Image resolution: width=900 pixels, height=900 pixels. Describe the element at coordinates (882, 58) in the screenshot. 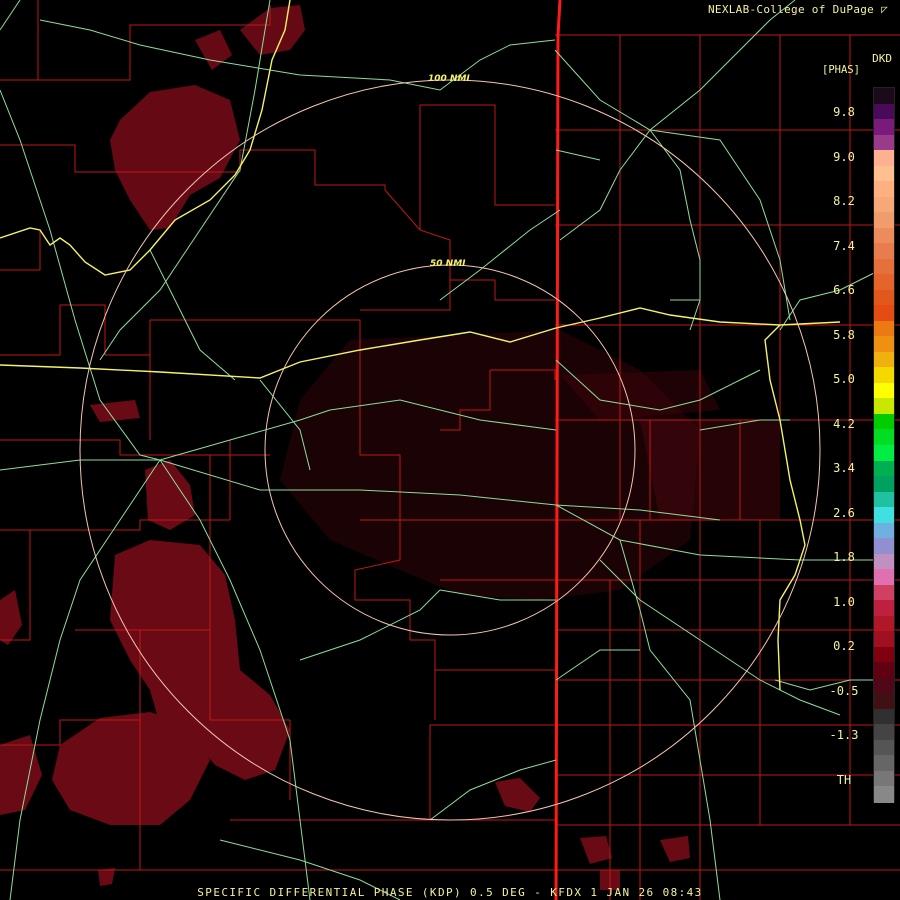

I see `scale-product-code: DKD` at that location.